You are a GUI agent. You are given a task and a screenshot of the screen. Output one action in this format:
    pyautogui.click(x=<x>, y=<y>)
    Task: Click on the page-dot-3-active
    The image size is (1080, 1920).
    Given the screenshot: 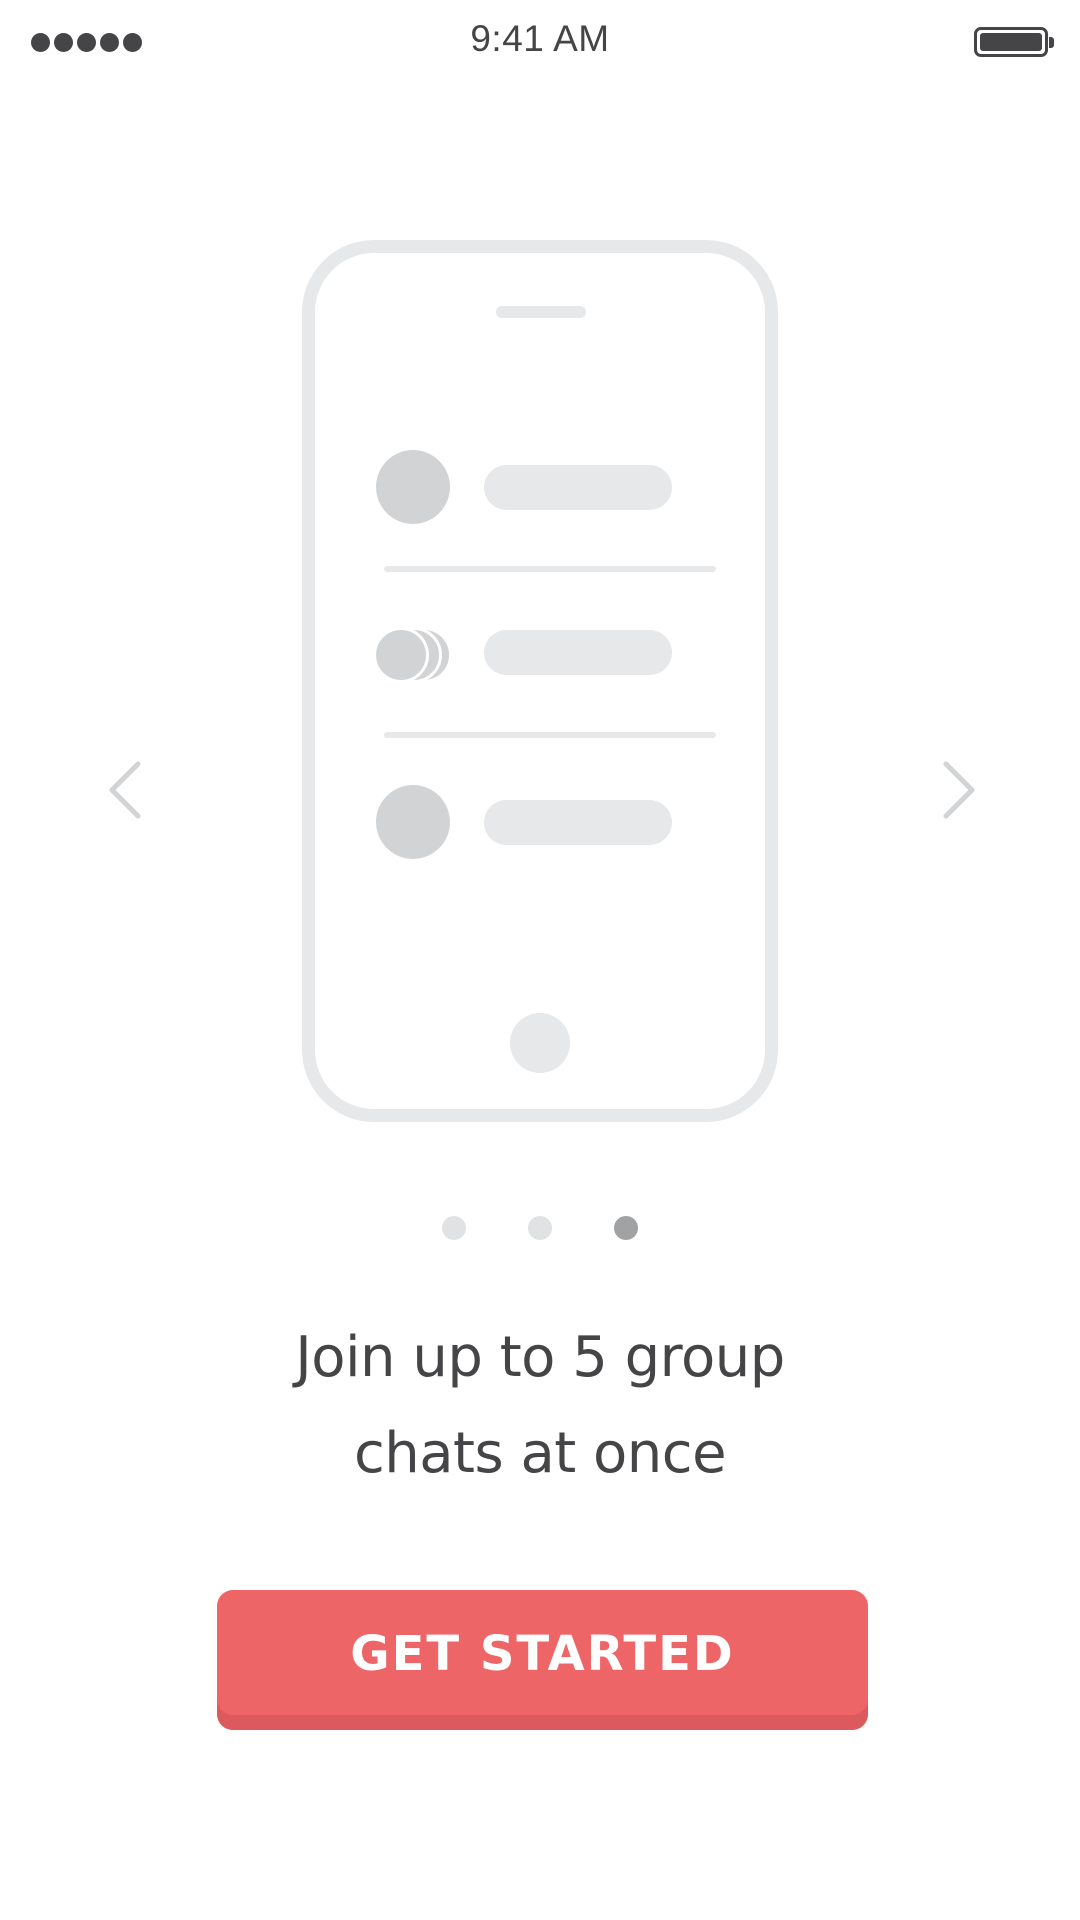 What is the action you would take?
    pyautogui.click(x=626, y=1228)
    